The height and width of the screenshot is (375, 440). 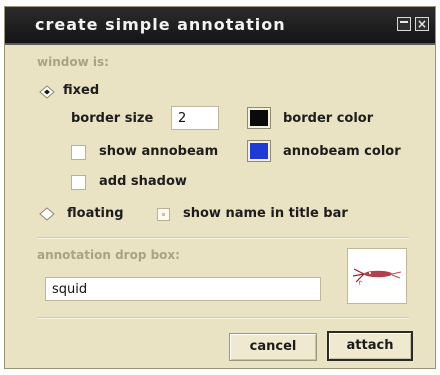 I want to click on drop-box-thumbnail, so click(x=377, y=276).